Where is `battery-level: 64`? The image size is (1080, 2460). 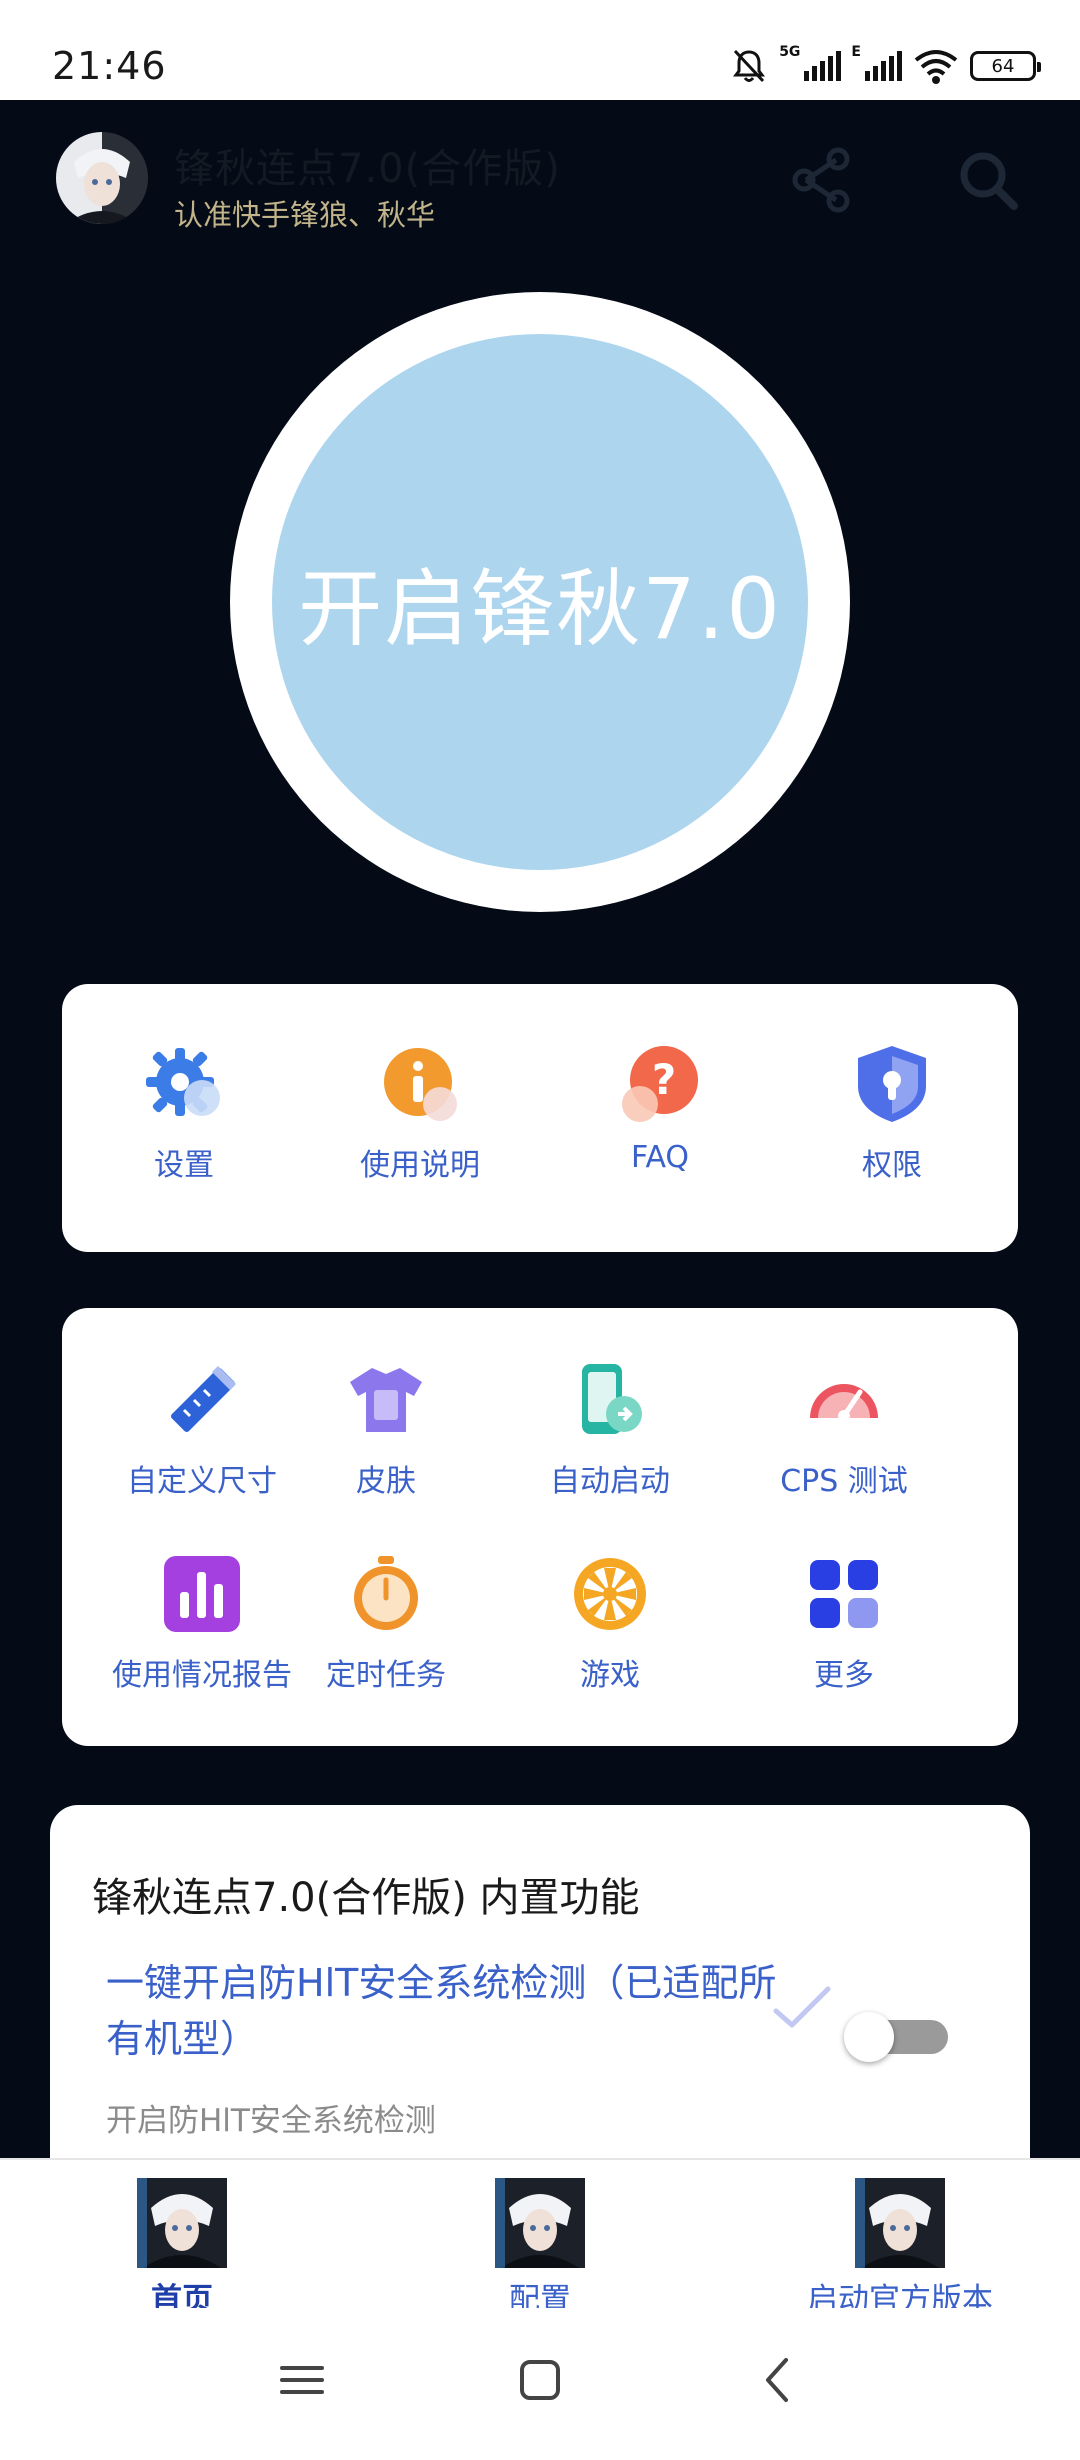
battery-level: 64 is located at coordinates (1003, 66).